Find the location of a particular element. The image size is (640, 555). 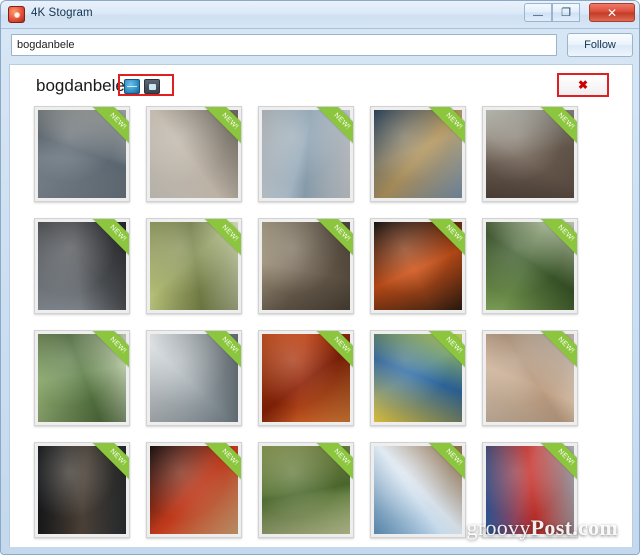

app-icon is located at coordinates (16, 14).